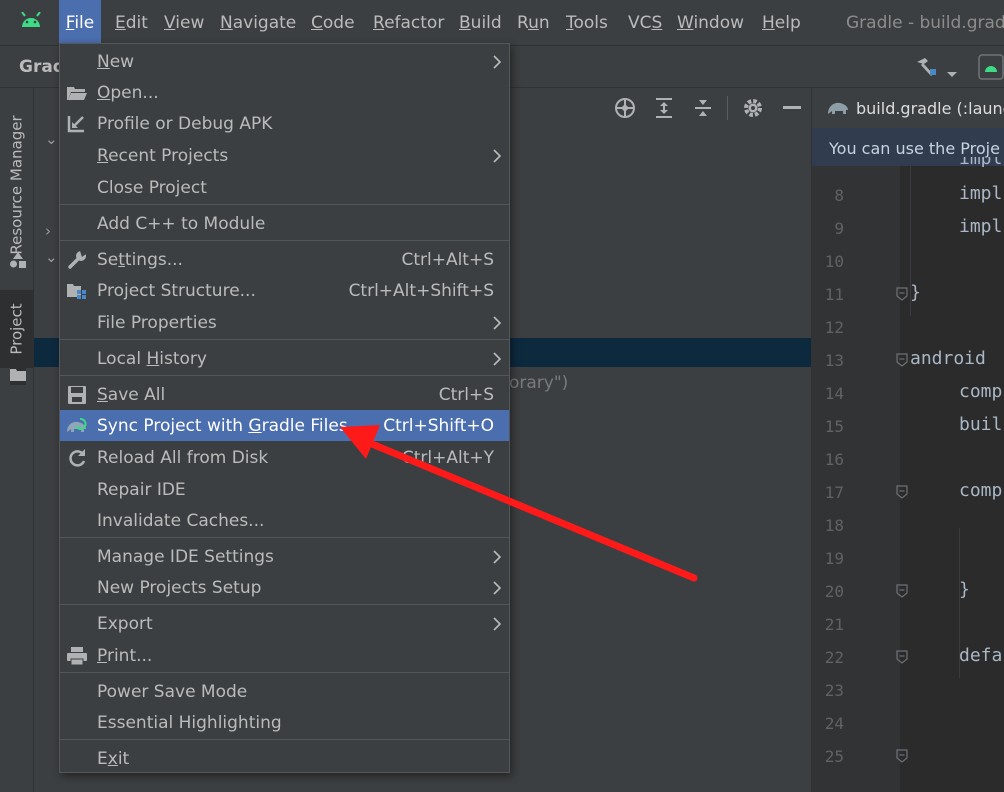 The image size is (1004, 792). I want to click on annotation-arrow-shaft, so click(533, 511).